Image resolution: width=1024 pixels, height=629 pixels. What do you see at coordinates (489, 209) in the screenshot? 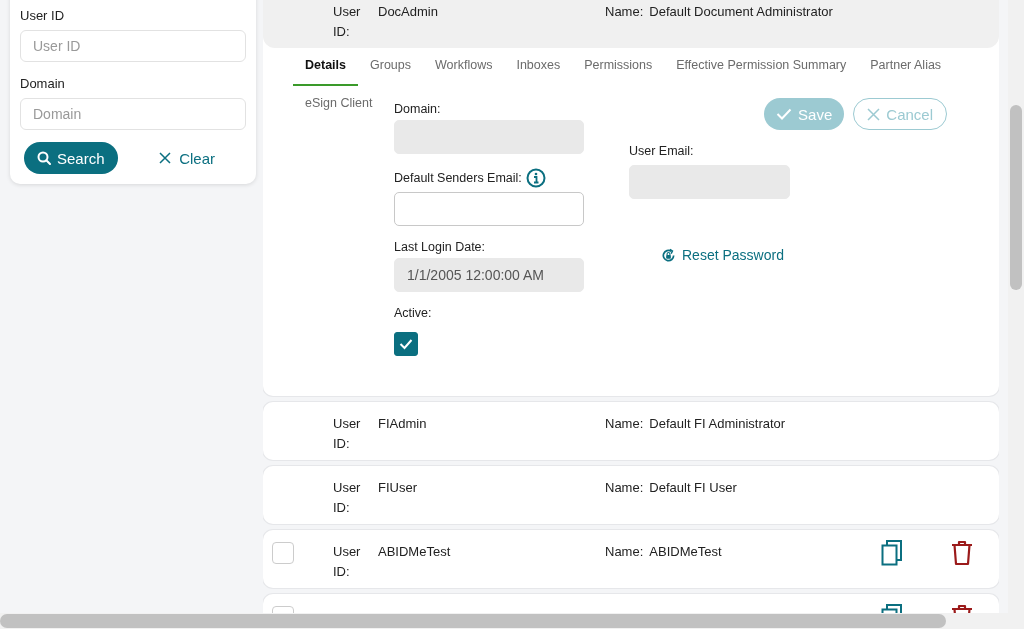
I see `input-field` at bounding box center [489, 209].